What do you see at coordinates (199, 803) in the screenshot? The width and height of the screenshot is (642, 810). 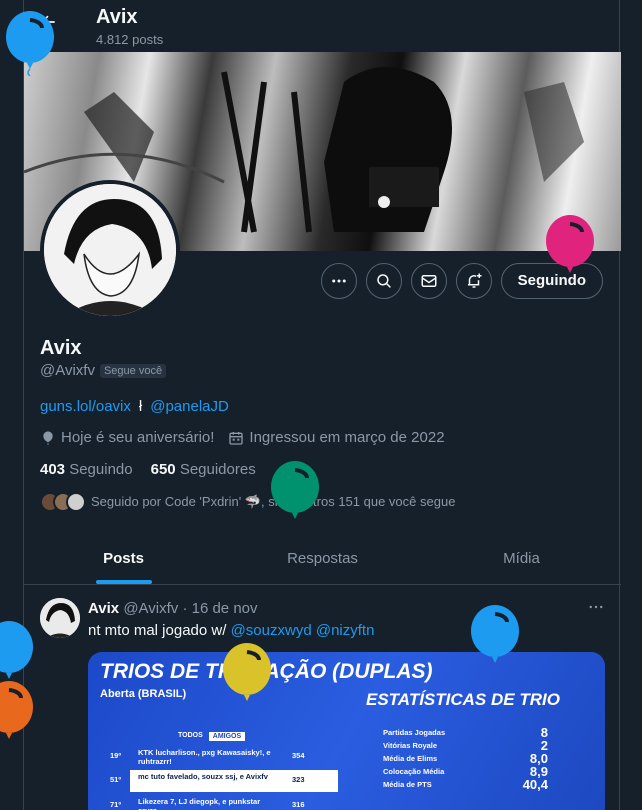 I see `rank-names: Likezera 7, LJ diegopk, e punkstar cryzz` at bounding box center [199, 803].